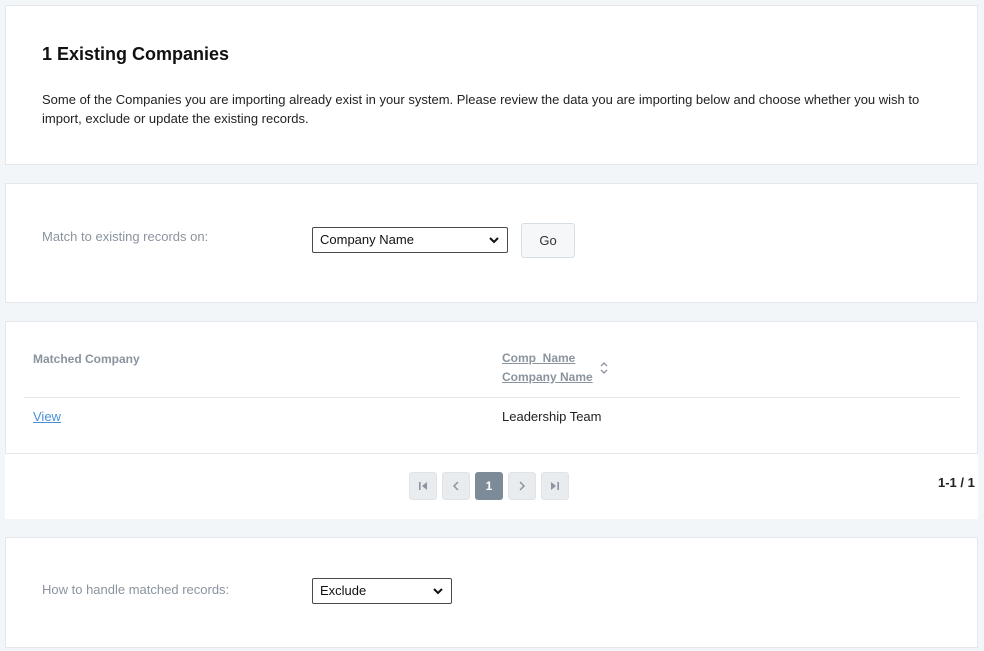 This screenshot has height=651, width=984. Describe the element at coordinates (492, 397) in the screenshot. I see `header-divider` at that location.